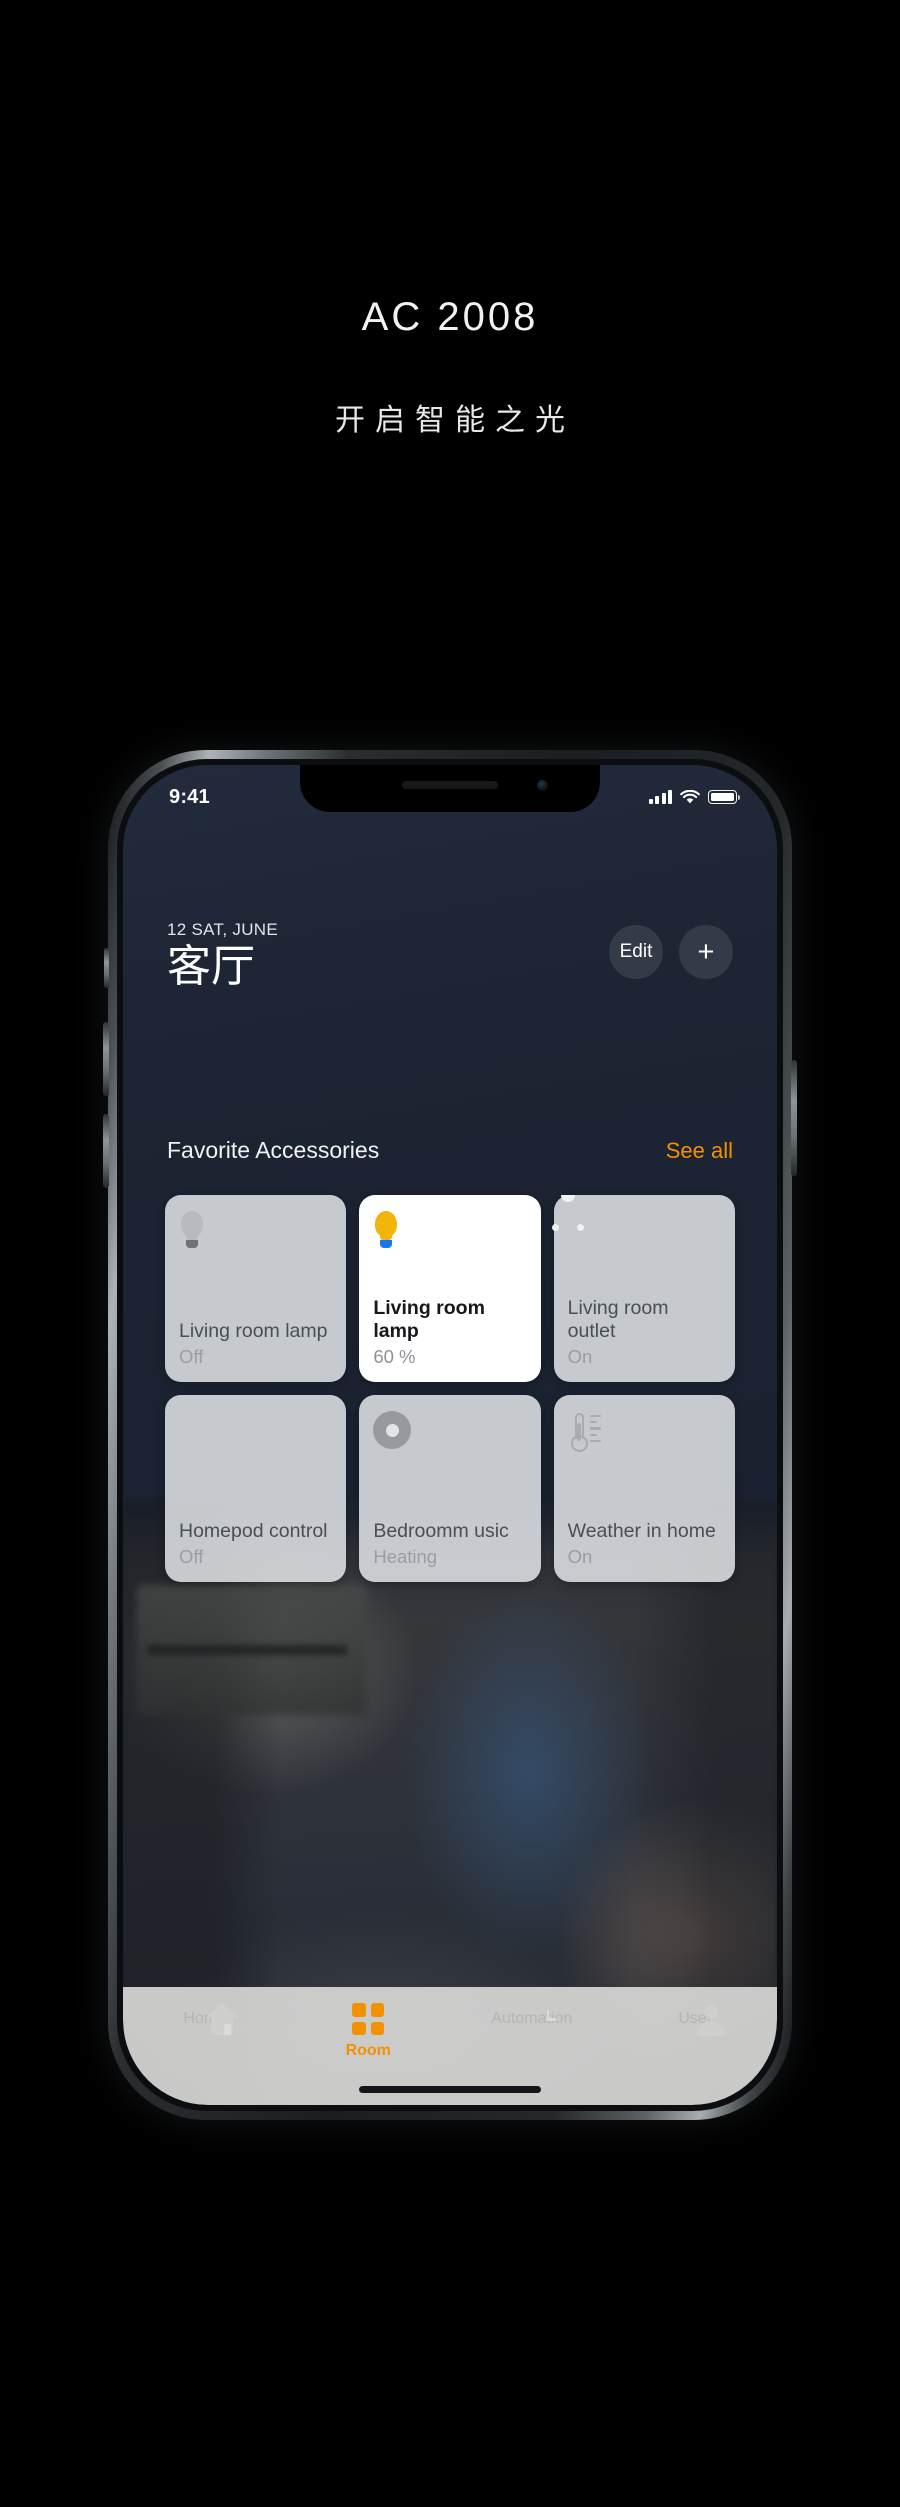  Describe the element at coordinates (450, 2089) in the screenshot. I see `home-indicator` at that location.